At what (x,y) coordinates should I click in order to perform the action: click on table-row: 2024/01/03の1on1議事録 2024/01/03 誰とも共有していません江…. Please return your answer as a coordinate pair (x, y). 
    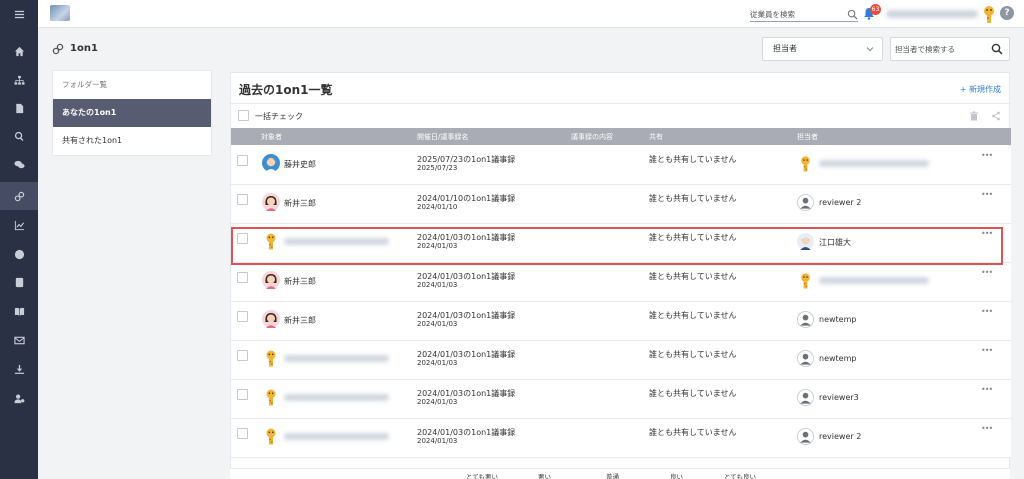
    Looking at the image, I should click on (621, 243).